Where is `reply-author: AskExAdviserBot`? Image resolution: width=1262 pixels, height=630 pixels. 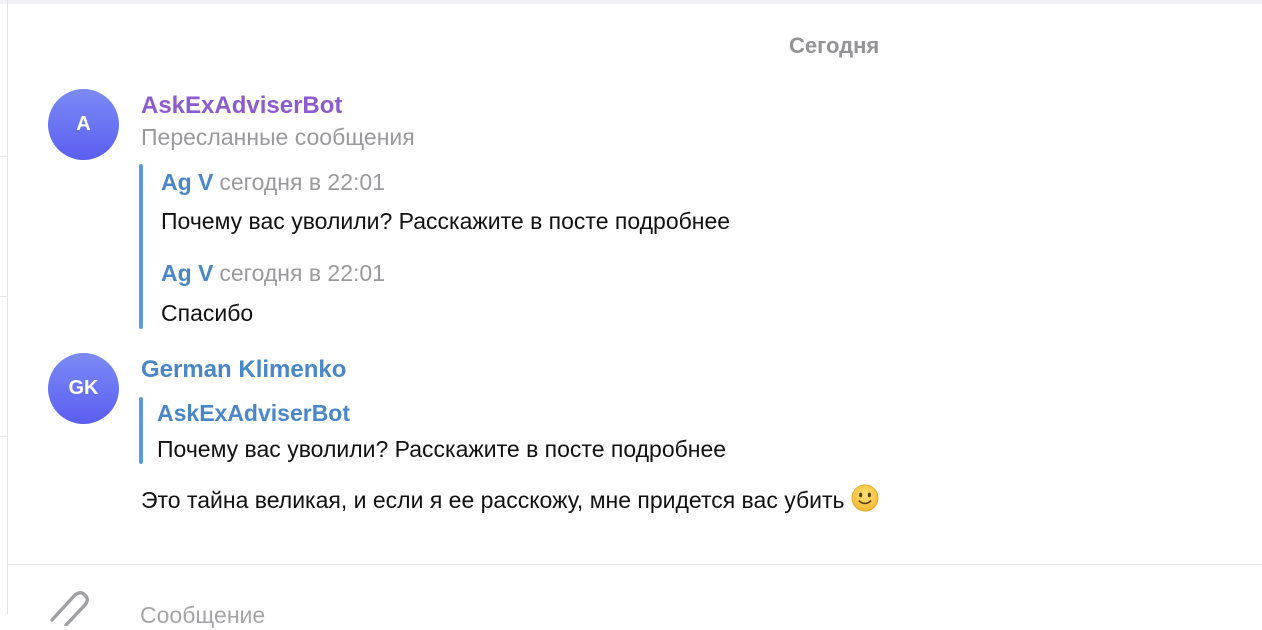 reply-author: AskExAdviserBot is located at coordinates (253, 413).